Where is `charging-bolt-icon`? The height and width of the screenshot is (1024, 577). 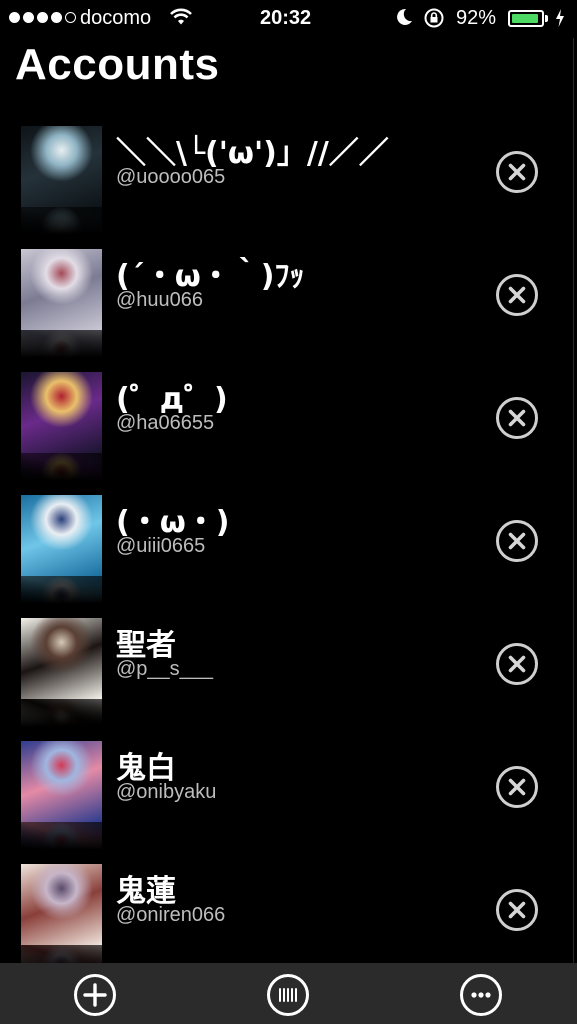 charging-bolt-icon is located at coordinates (560, 20).